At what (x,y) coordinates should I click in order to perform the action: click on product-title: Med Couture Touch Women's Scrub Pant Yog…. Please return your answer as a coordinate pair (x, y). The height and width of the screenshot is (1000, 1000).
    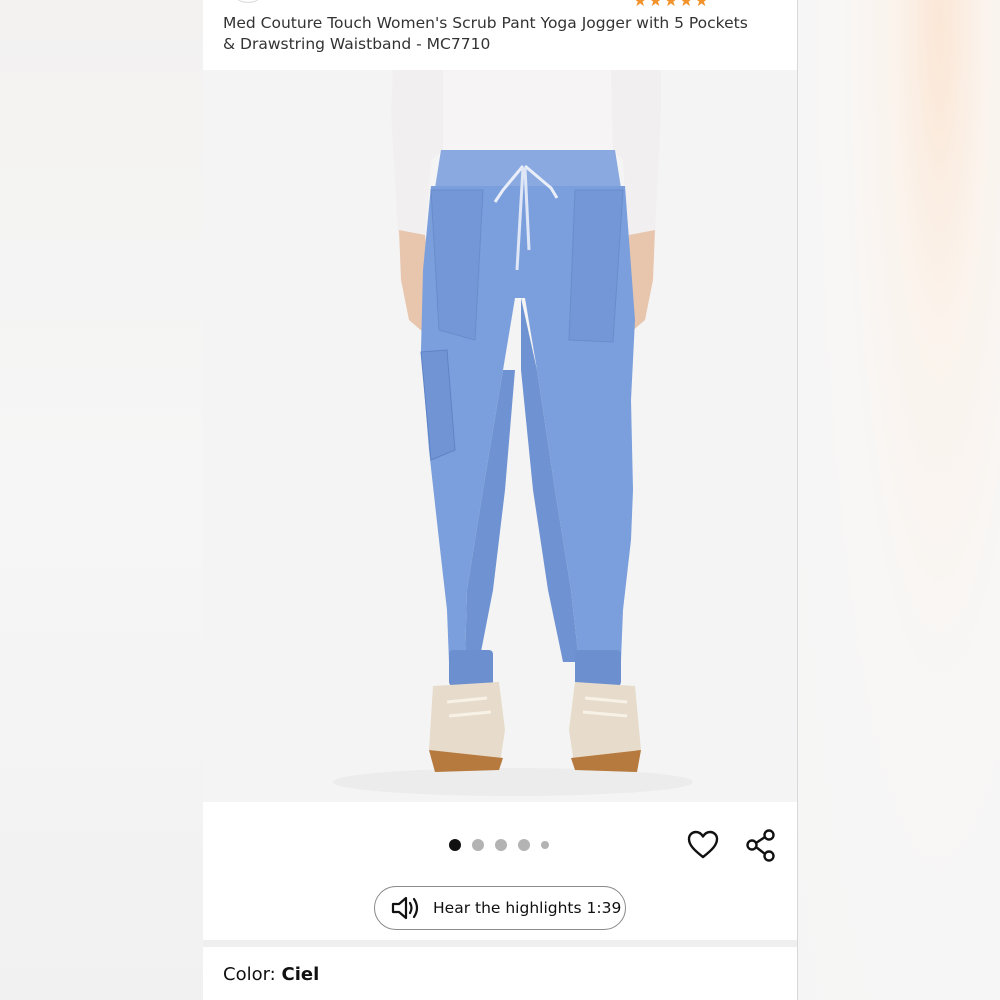
    Looking at the image, I should click on (485, 33).